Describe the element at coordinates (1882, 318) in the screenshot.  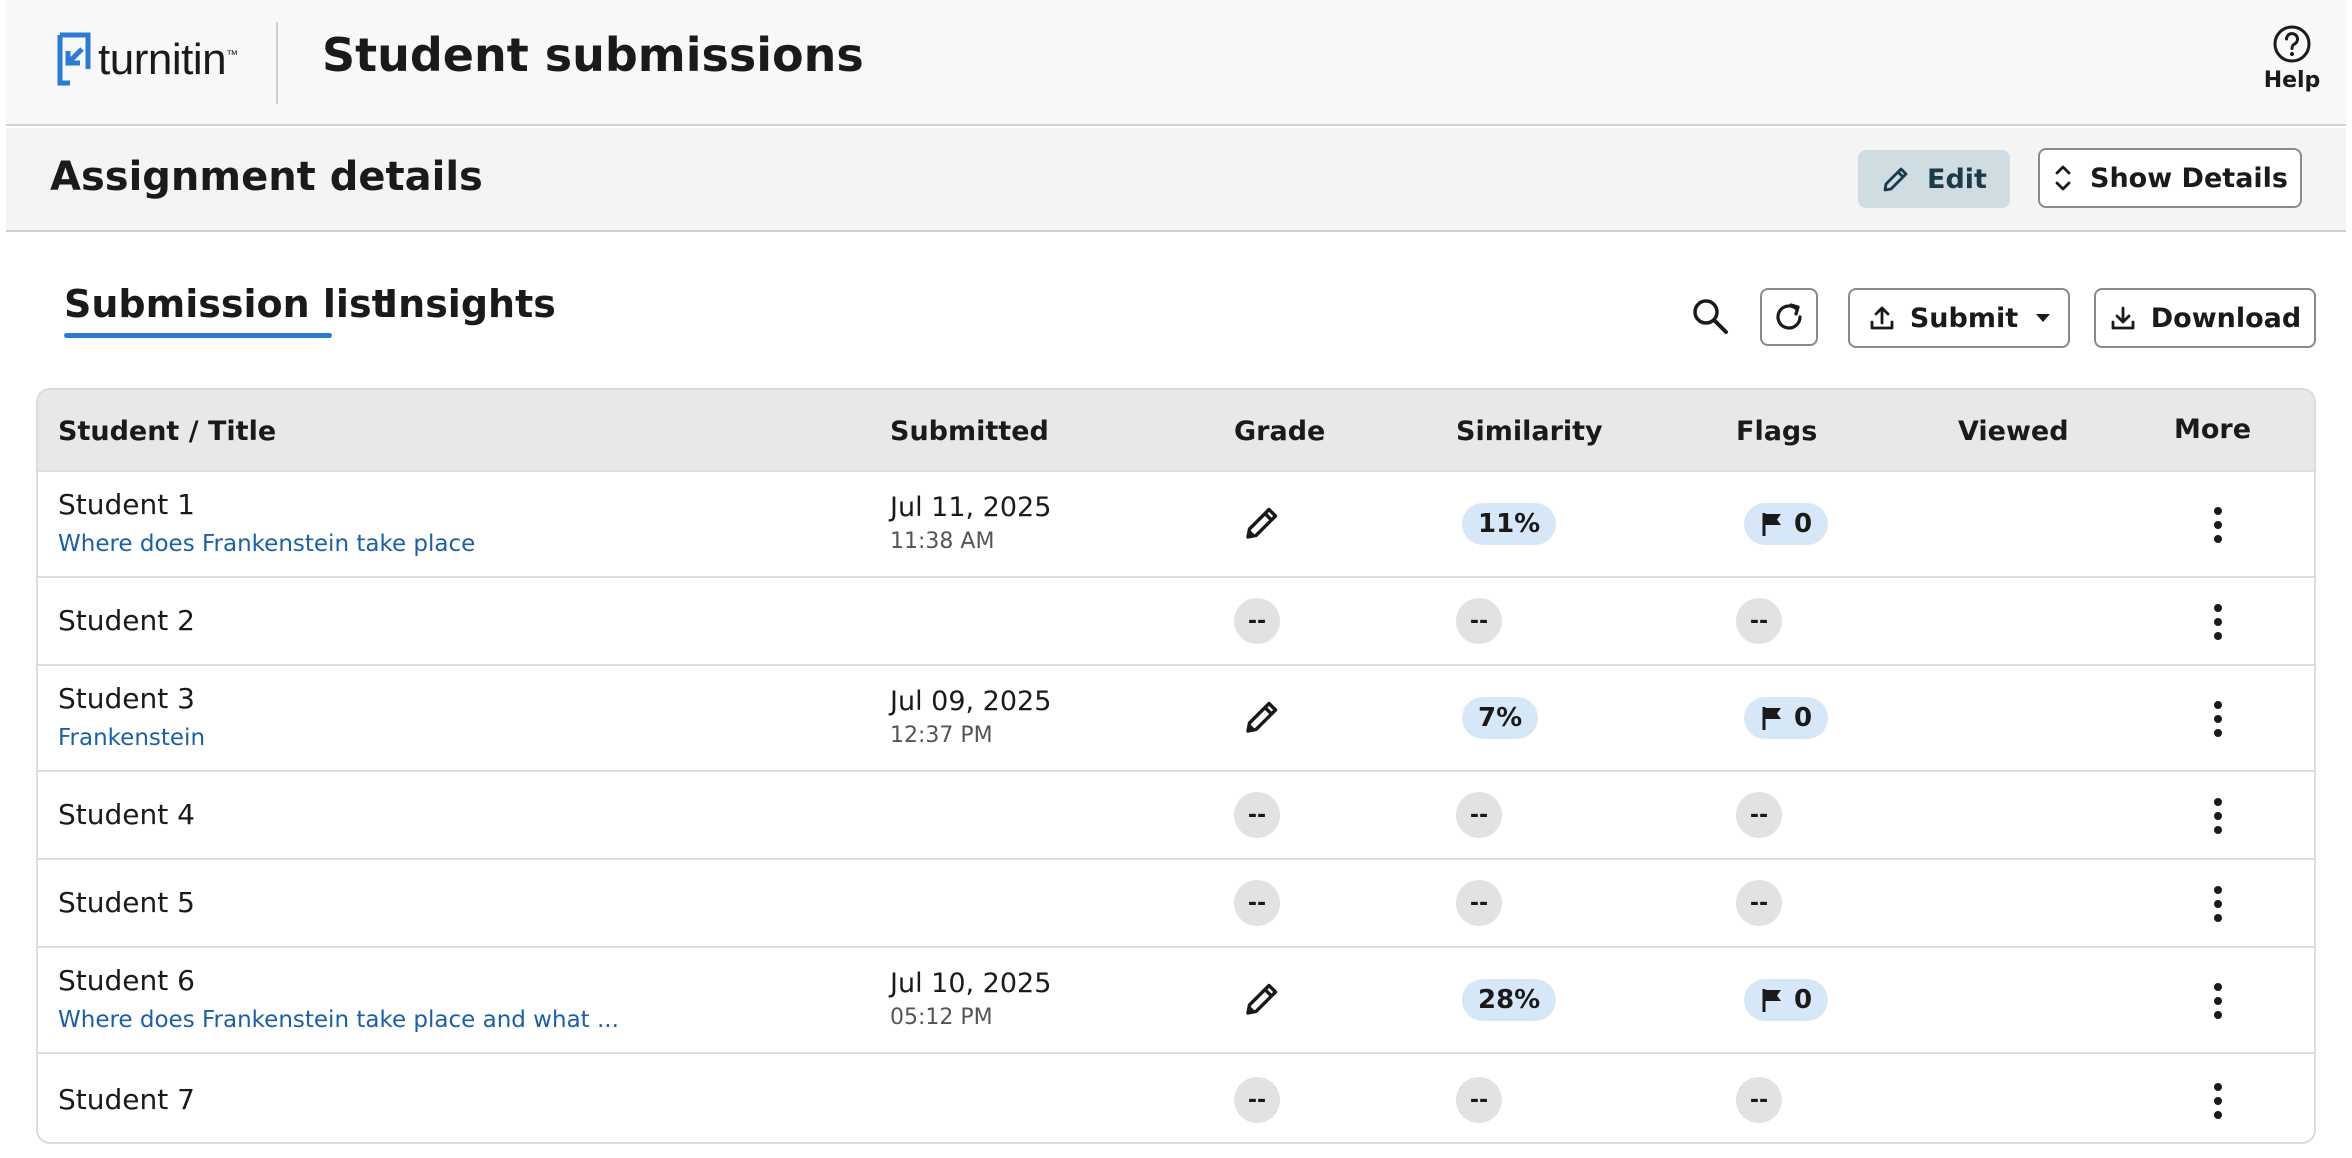
I see `upload-icon` at that location.